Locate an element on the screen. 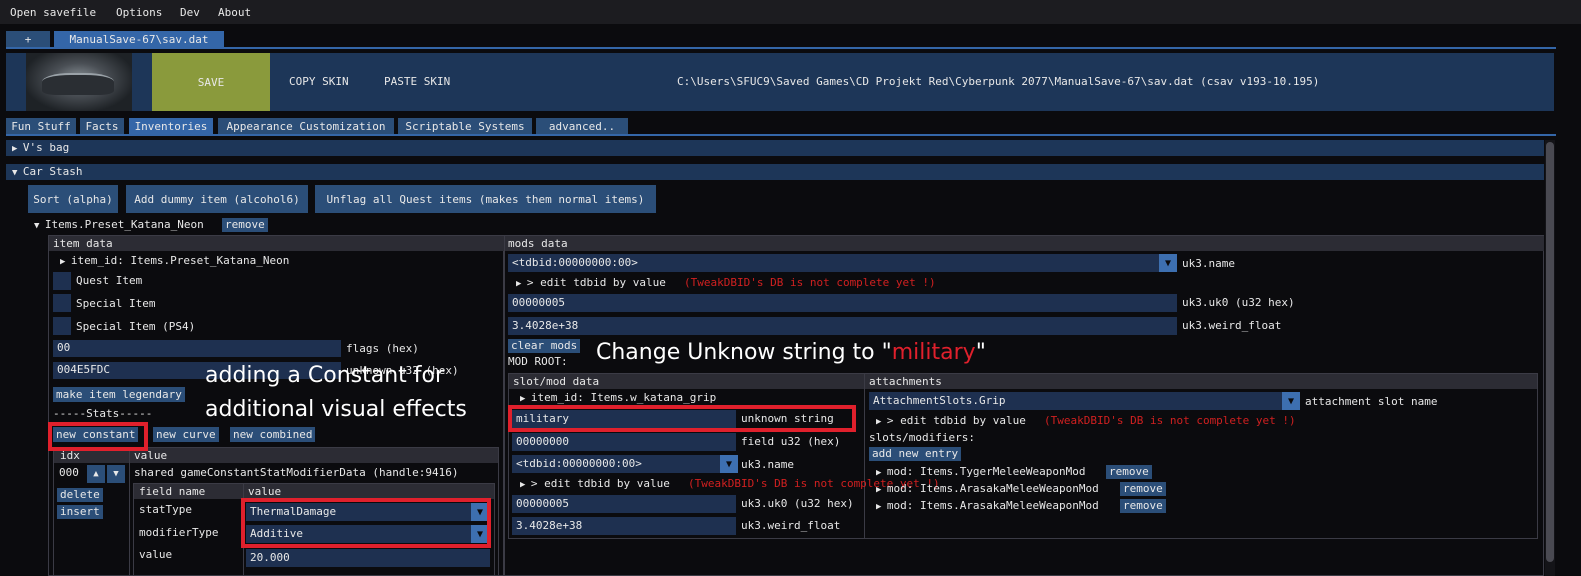 The height and width of the screenshot is (576, 1581). tab-inventories: Inventories is located at coordinates (171, 126).